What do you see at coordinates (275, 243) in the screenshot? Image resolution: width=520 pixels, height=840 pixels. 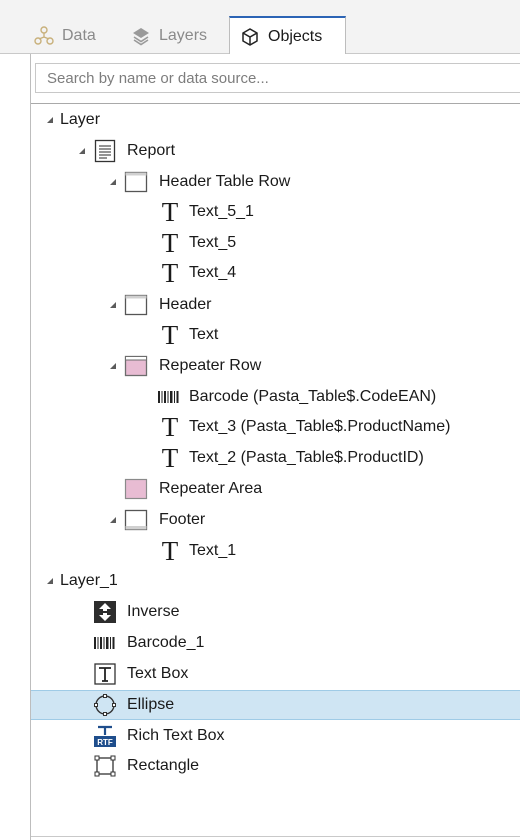 I see `tree-item-text-5: T Text_5` at bounding box center [275, 243].